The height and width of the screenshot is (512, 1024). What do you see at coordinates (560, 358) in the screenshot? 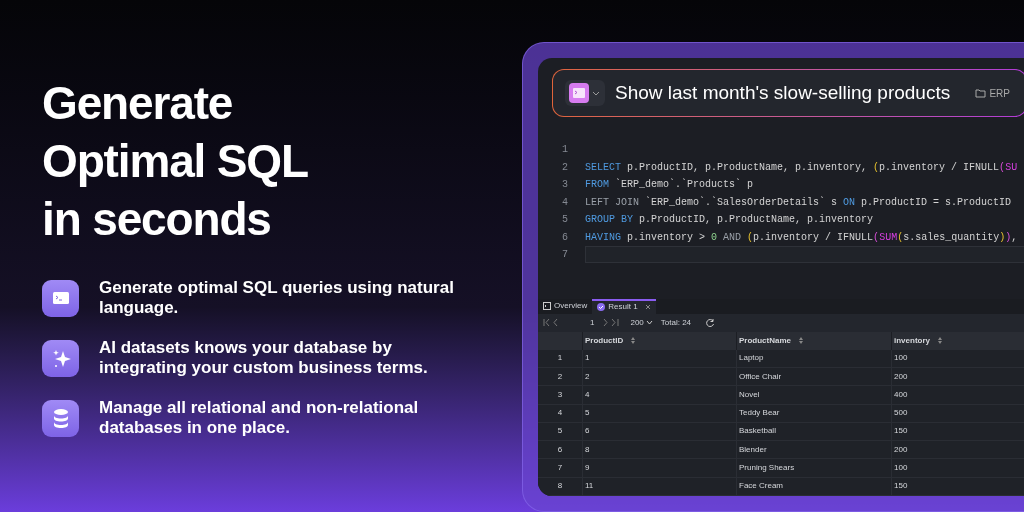
I see `row-number: 1` at bounding box center [560, 358].